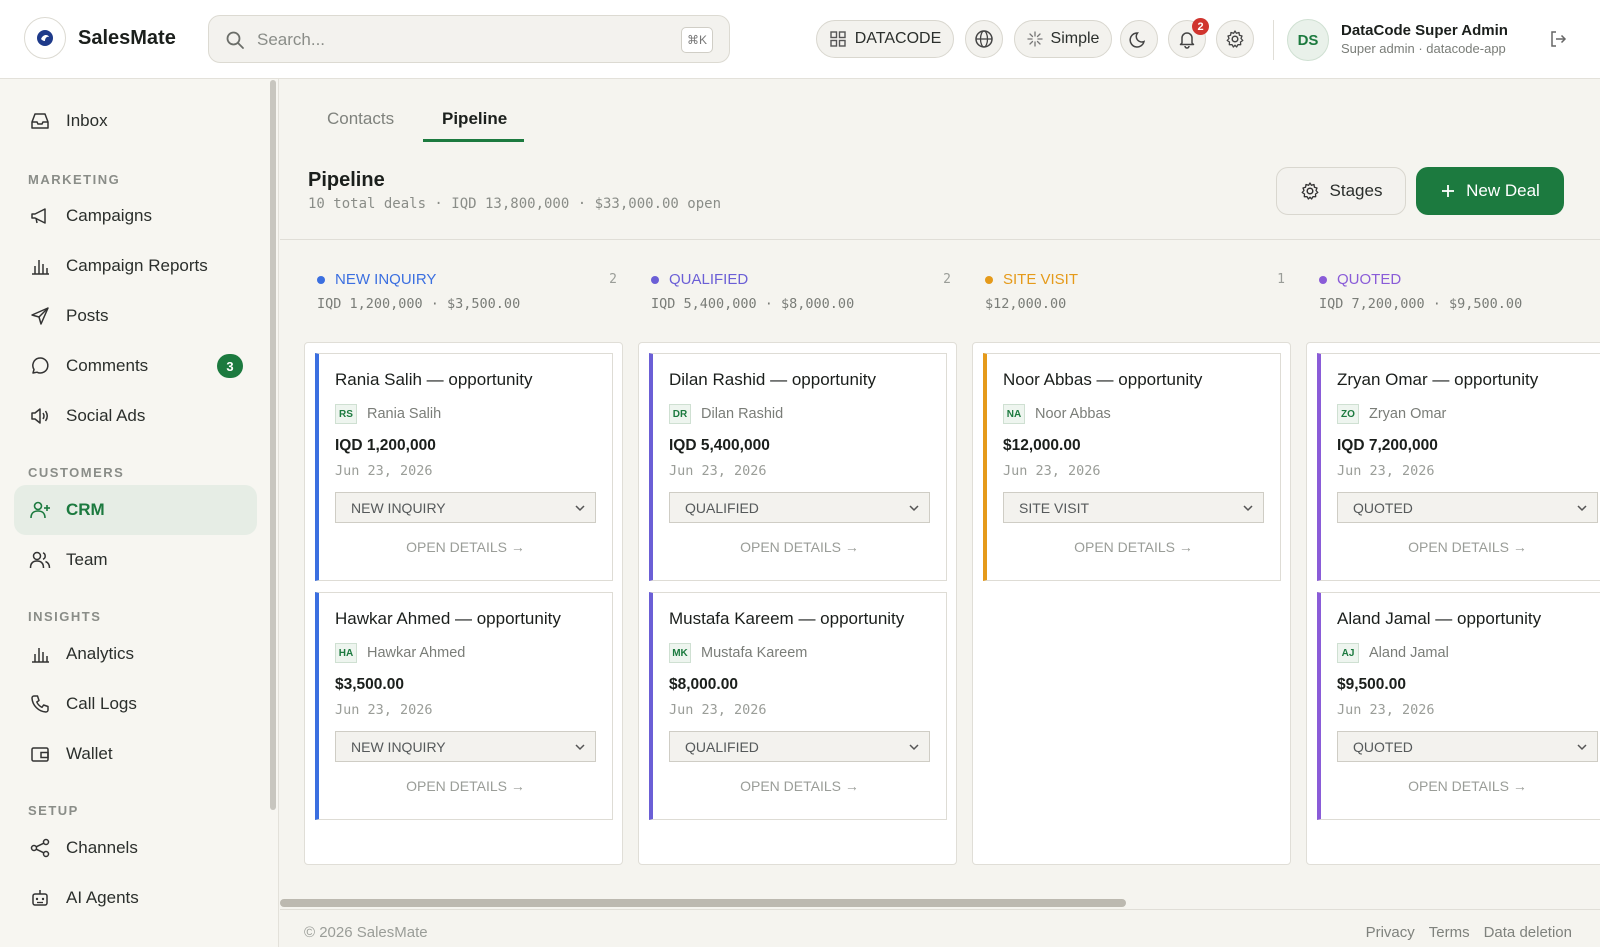  I want to click on stages-button-label: Stages, so click(1356, 190).